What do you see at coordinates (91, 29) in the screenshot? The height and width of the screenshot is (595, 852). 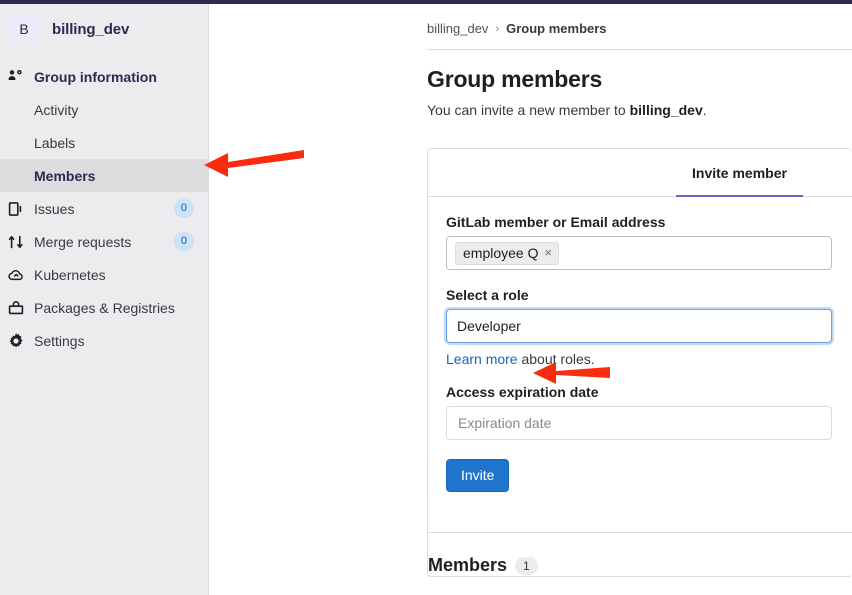 I see `group-name: billing_dev` at bounding box center [91, 29].